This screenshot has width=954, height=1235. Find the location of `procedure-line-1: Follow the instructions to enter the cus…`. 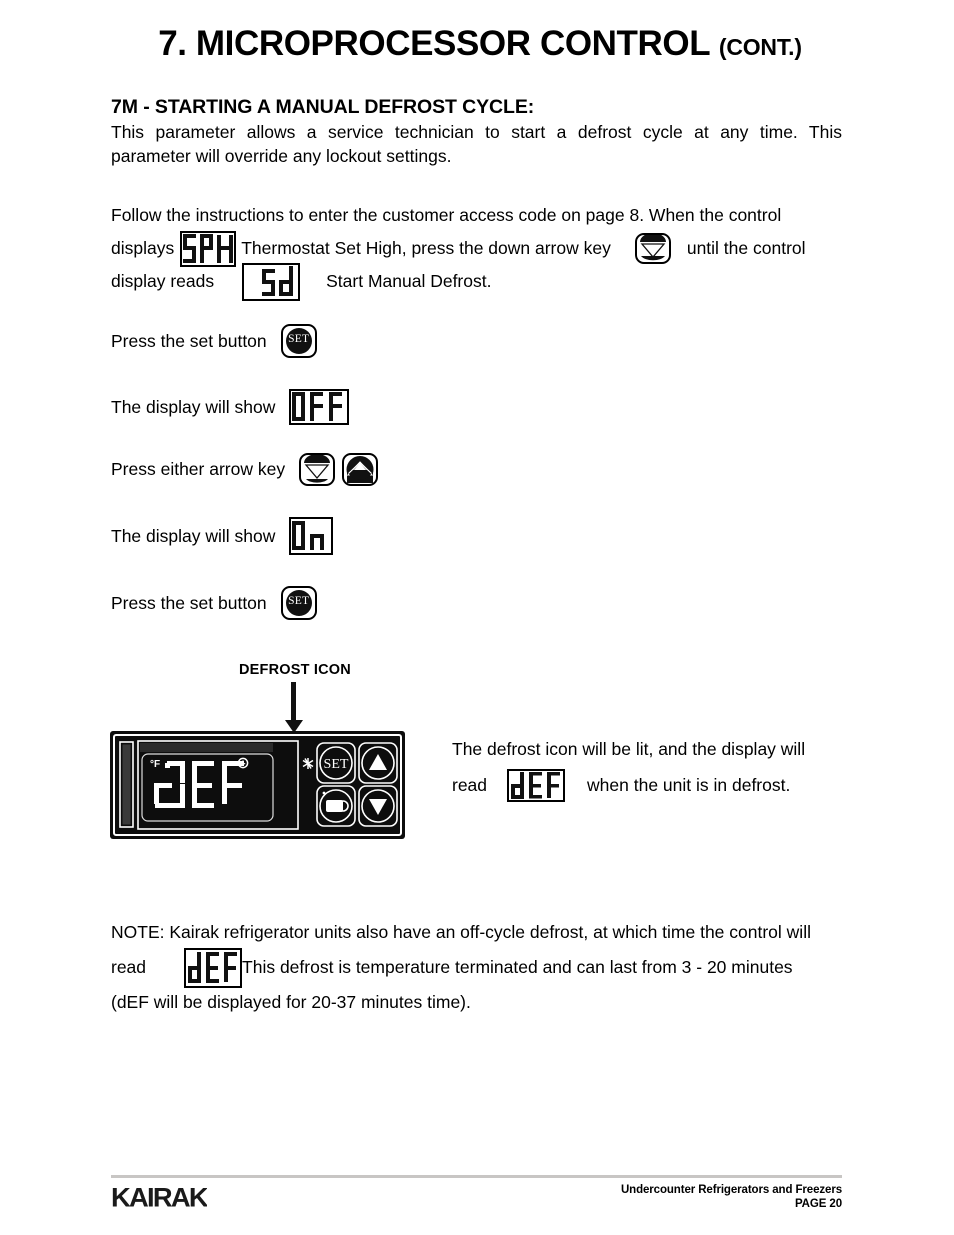

procedure-line-1: Follow the instructions to enter the cus… is located at coordinates (478, 215).